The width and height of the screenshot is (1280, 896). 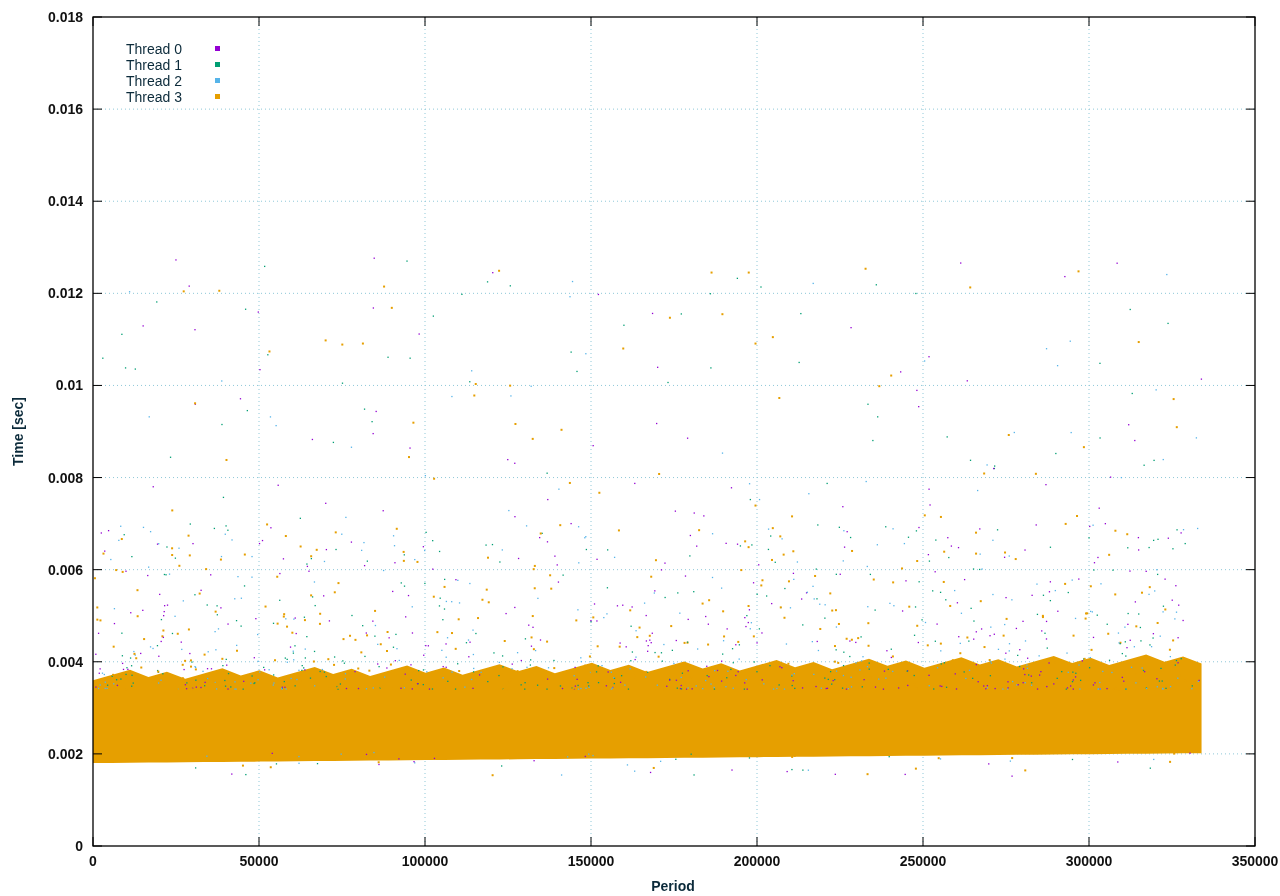 What do you see at coordinates (154, 81) in the screenshot?
I see `legend-label: Thread 2` at bounding box center [154, 81].